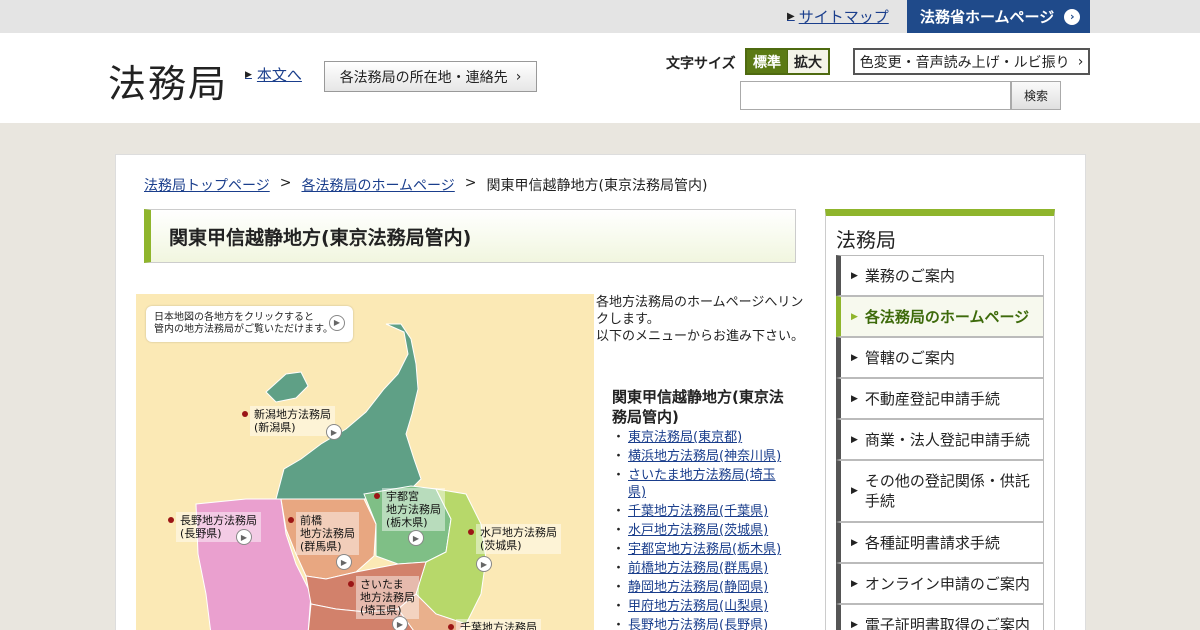  What do you see at coordinates (940, 542) in the screenshot?
I see `sidebar-item-certificates: ▶ 各種証明書請求手続` at bounding box center [940, 542].